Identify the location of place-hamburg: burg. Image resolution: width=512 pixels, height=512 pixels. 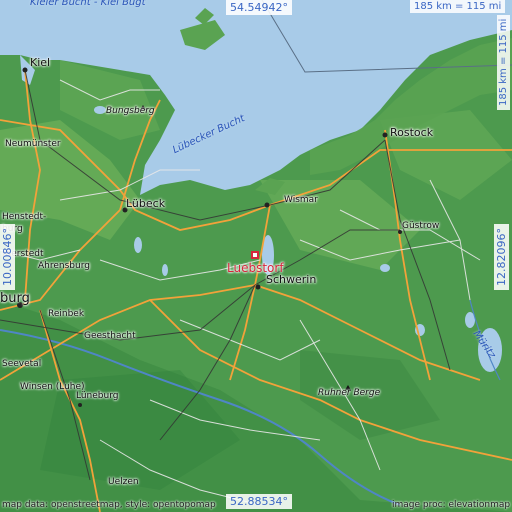
(15, 298).